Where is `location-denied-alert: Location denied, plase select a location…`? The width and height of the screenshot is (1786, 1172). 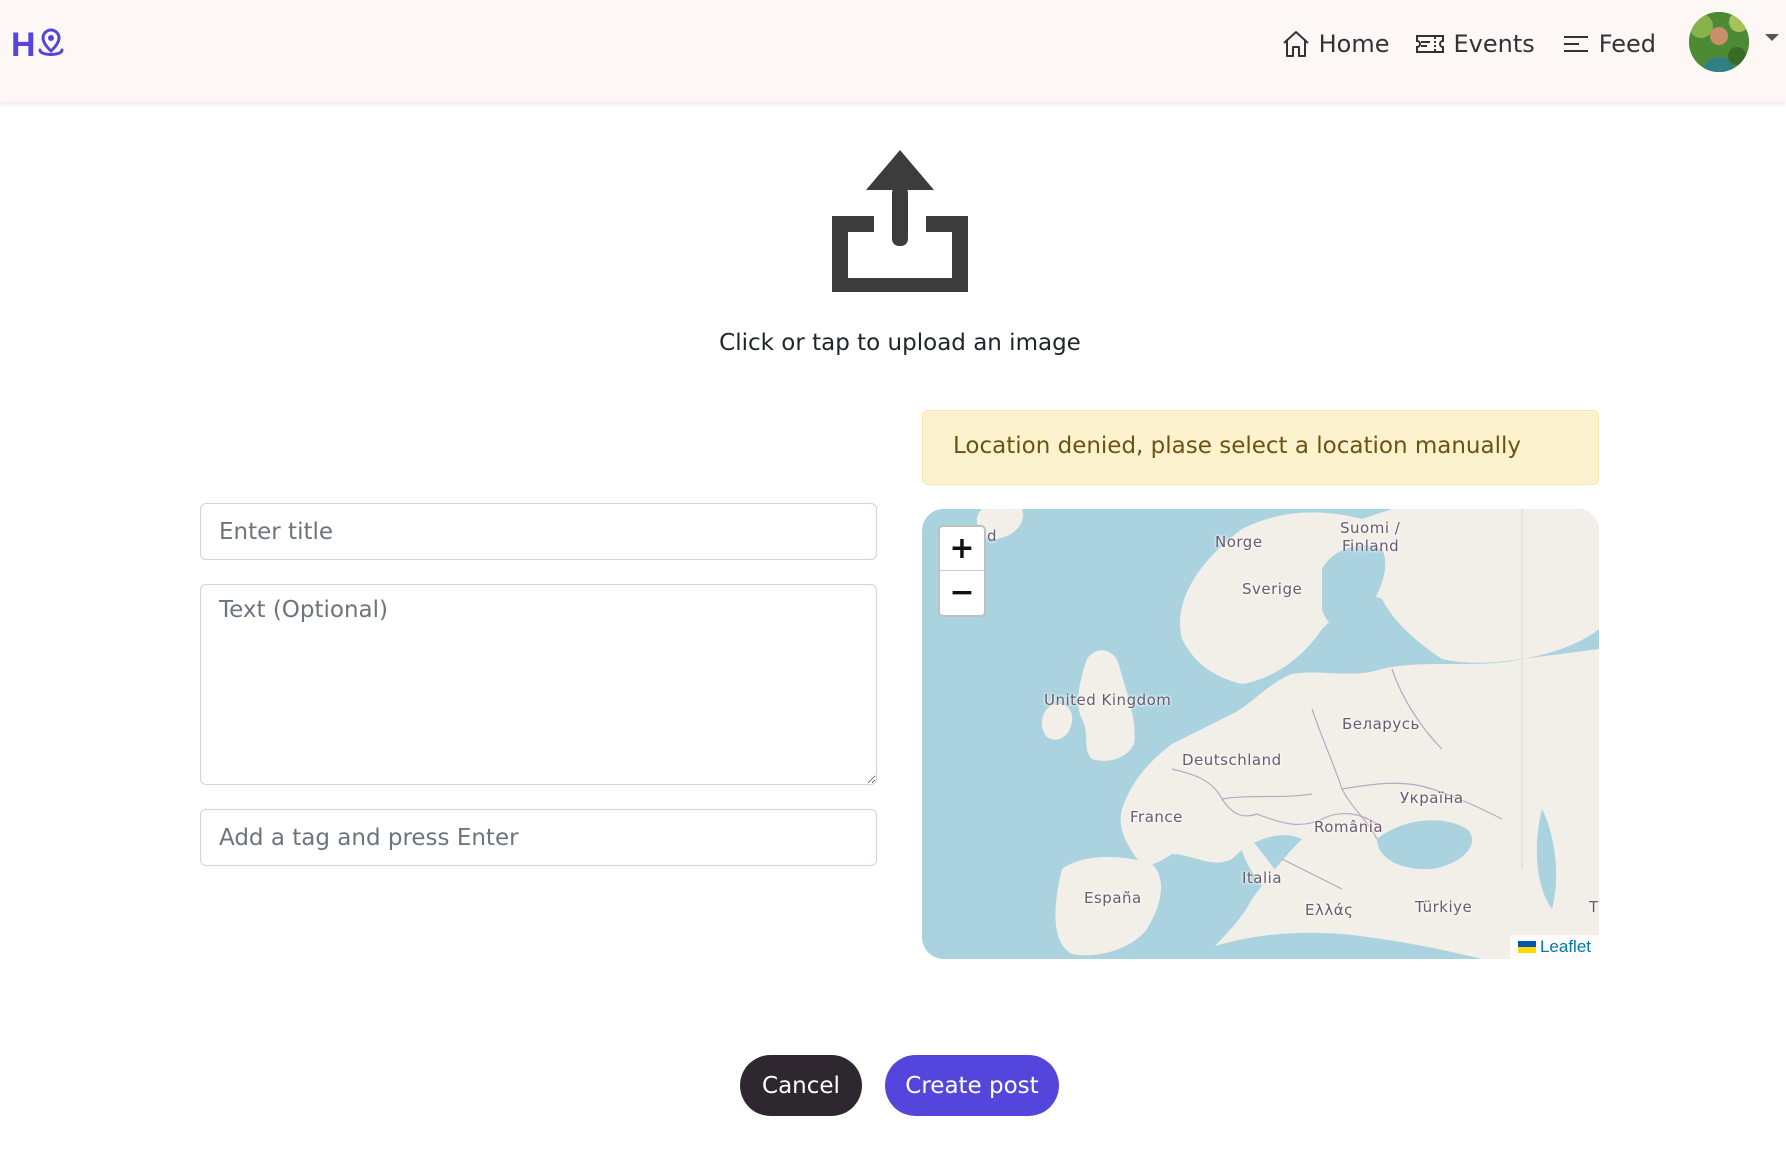
location-denied-alert: Location denied, plase select a location… is located at coordinates (1260, 447).